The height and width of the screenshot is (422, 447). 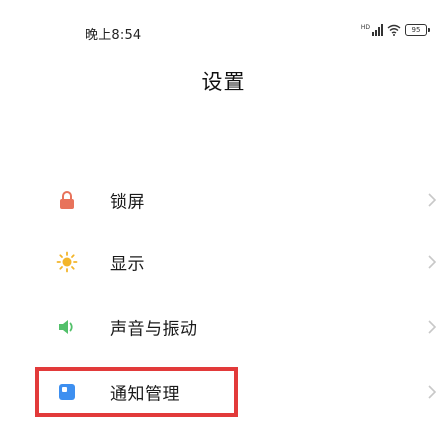 What do you see at coordinates (67, 327) in the screenshot?
I see `speaker-icon` at bounding box center [67, 327].